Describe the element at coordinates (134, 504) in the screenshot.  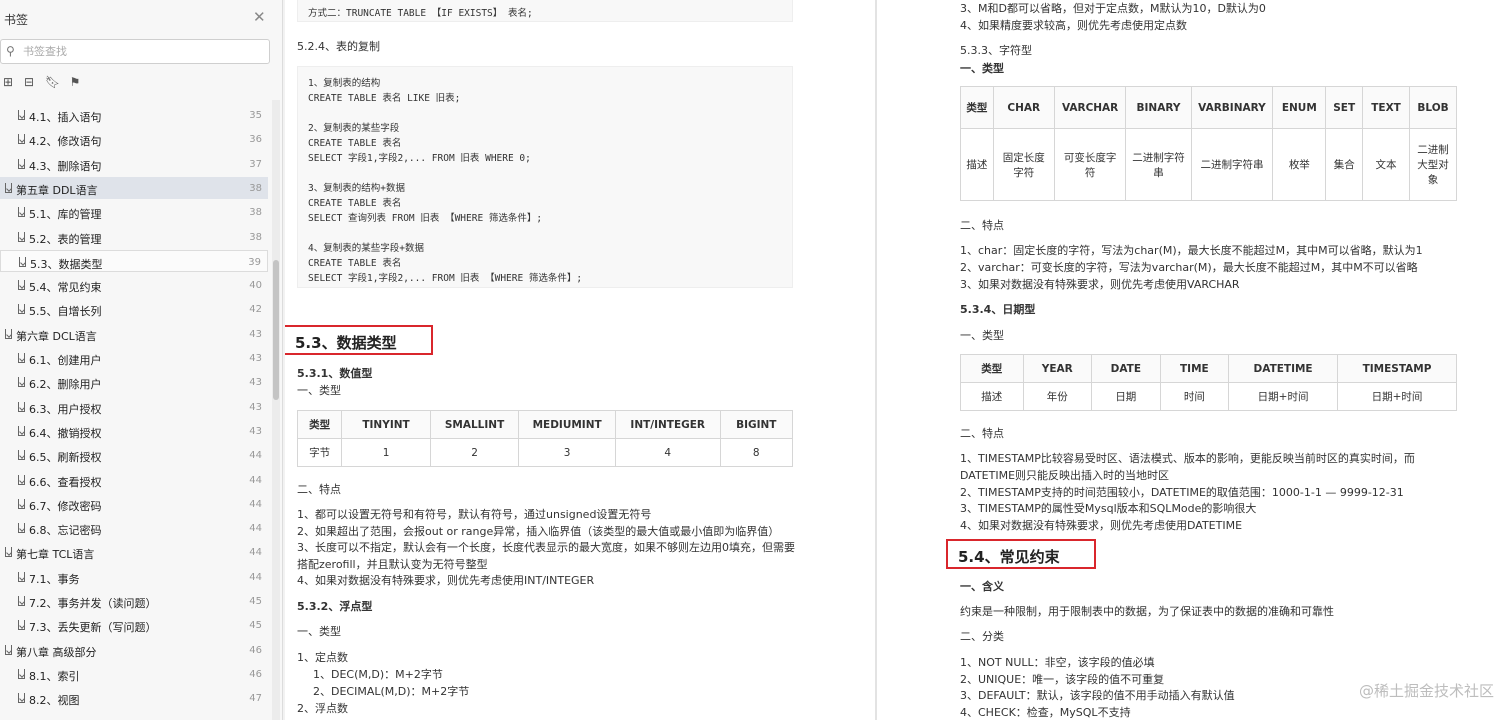
I see `bookmark-item: 6.7、修改密码 44` at that location.